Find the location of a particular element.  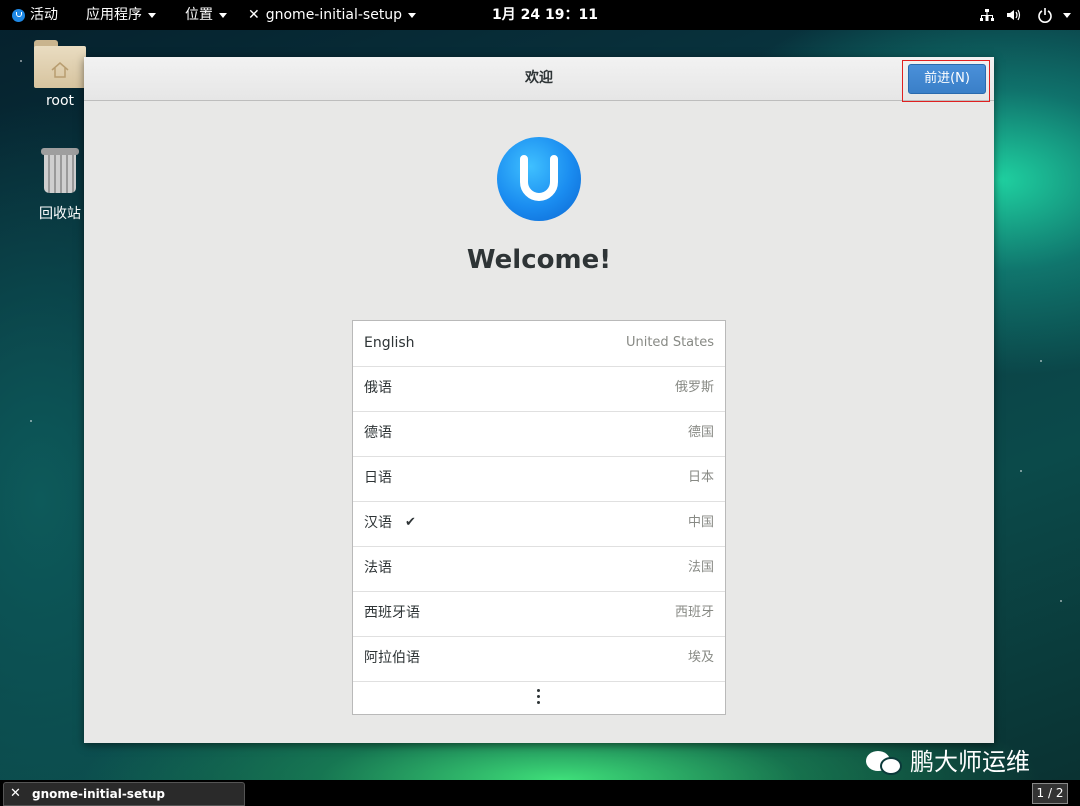

places-label: 位置 is located at coordinates (199, 15).